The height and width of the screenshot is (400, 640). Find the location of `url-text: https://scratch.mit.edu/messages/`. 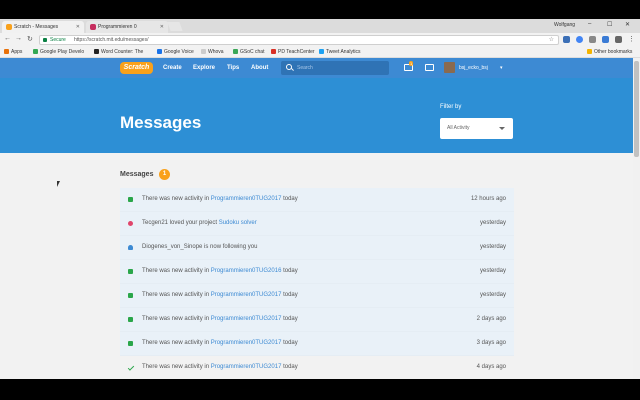

url-text: https://scratch.mit.edu/messages/ is located at coordinates (111, 40).